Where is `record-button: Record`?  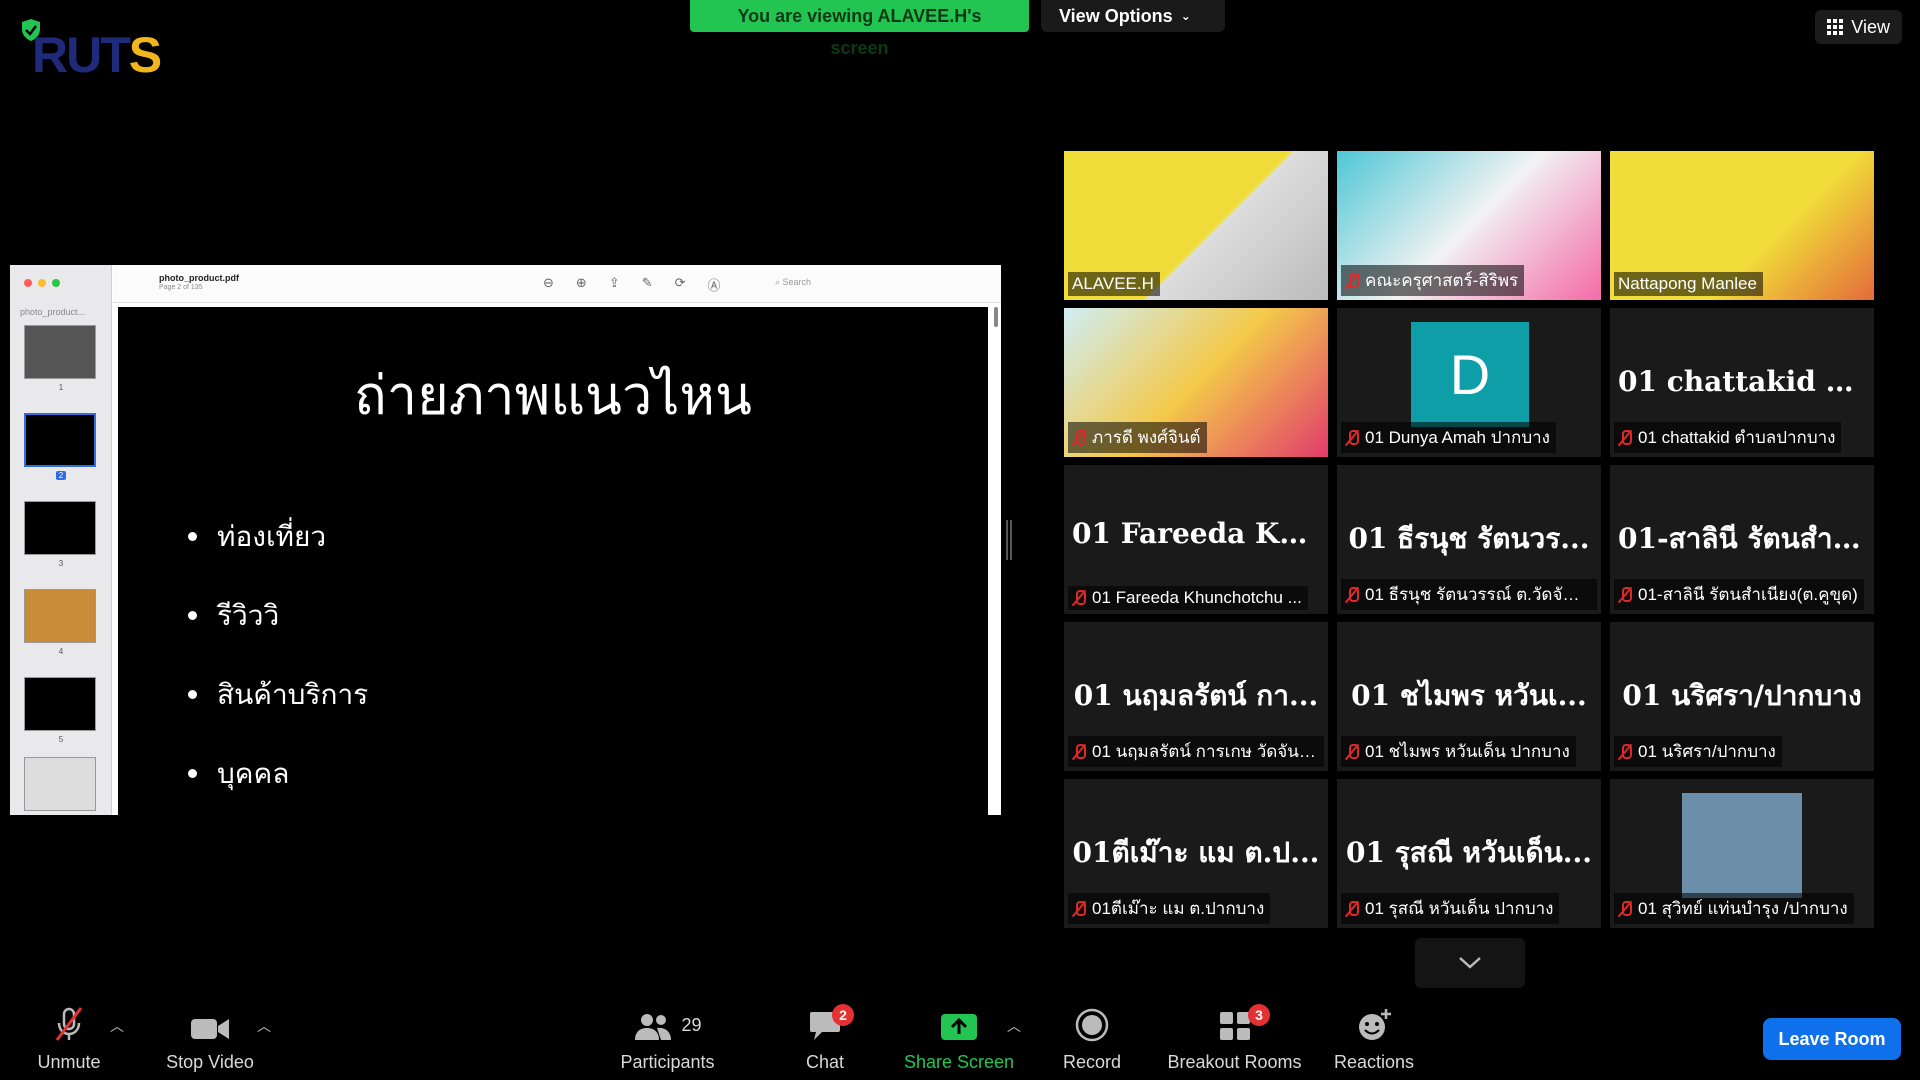
record-button: Record is located at coordinates (1092, 1040).